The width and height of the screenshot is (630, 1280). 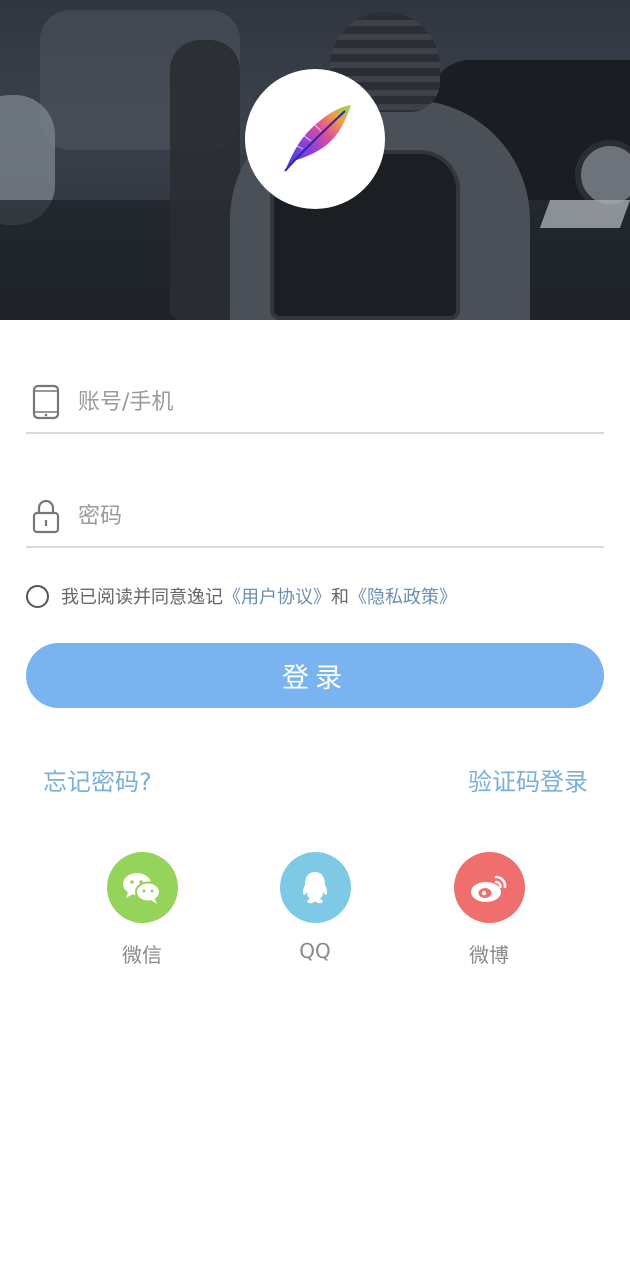 I want to click on account-field-row, so click(x=315, y=403).